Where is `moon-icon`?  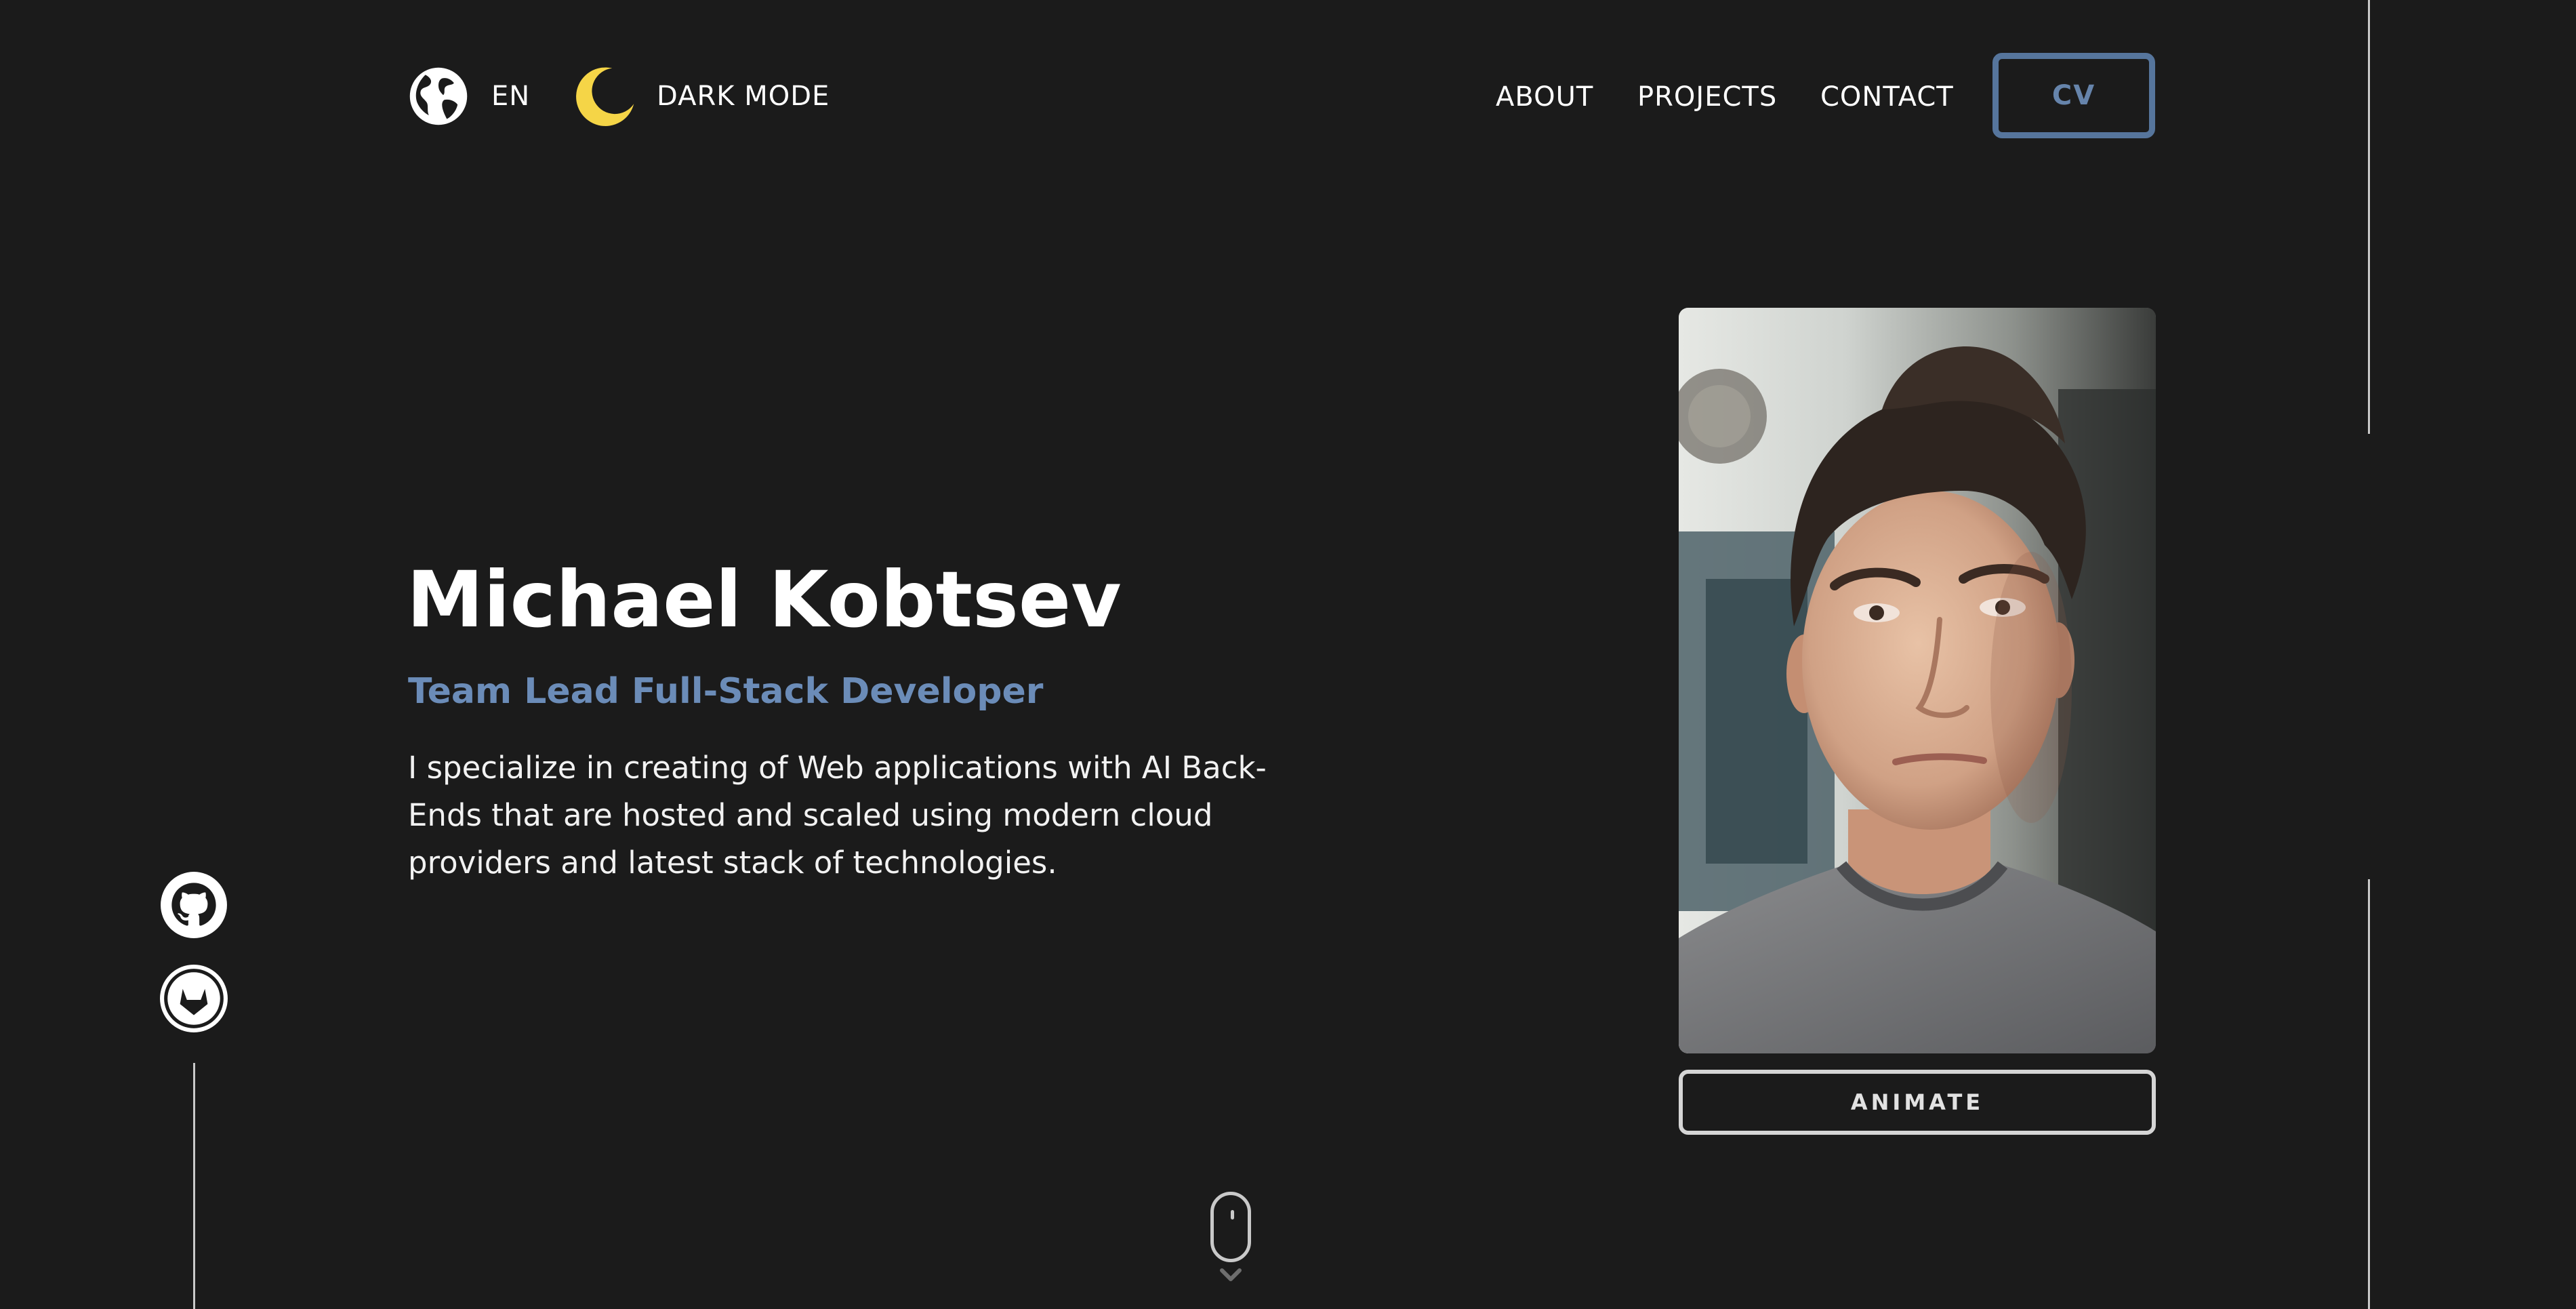
moon-icon is located at coordinates (605, 96).